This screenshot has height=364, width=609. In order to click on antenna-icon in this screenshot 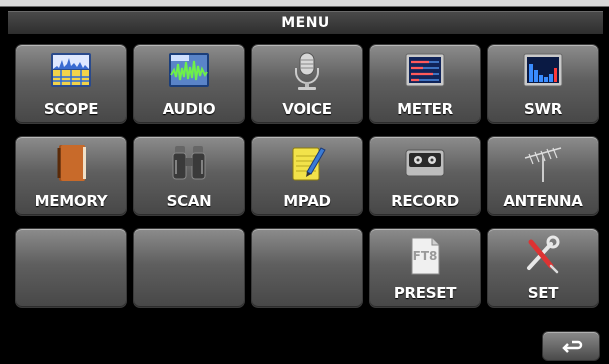, I will do `click(543, 164)`.